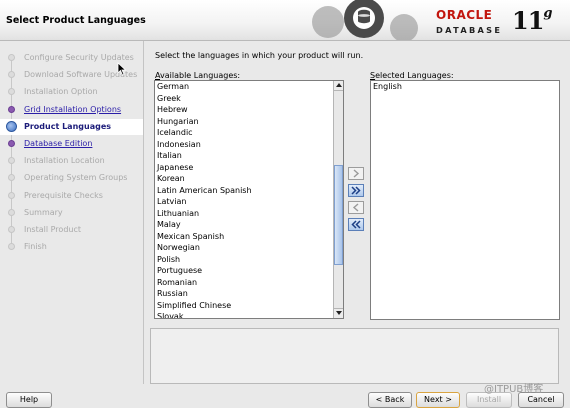 The height and width of the screenshot is (408, 570). Describe the element at coordinates (79, 57) in the screenshot. I see `step-label: Configure Security Updates` at that location.